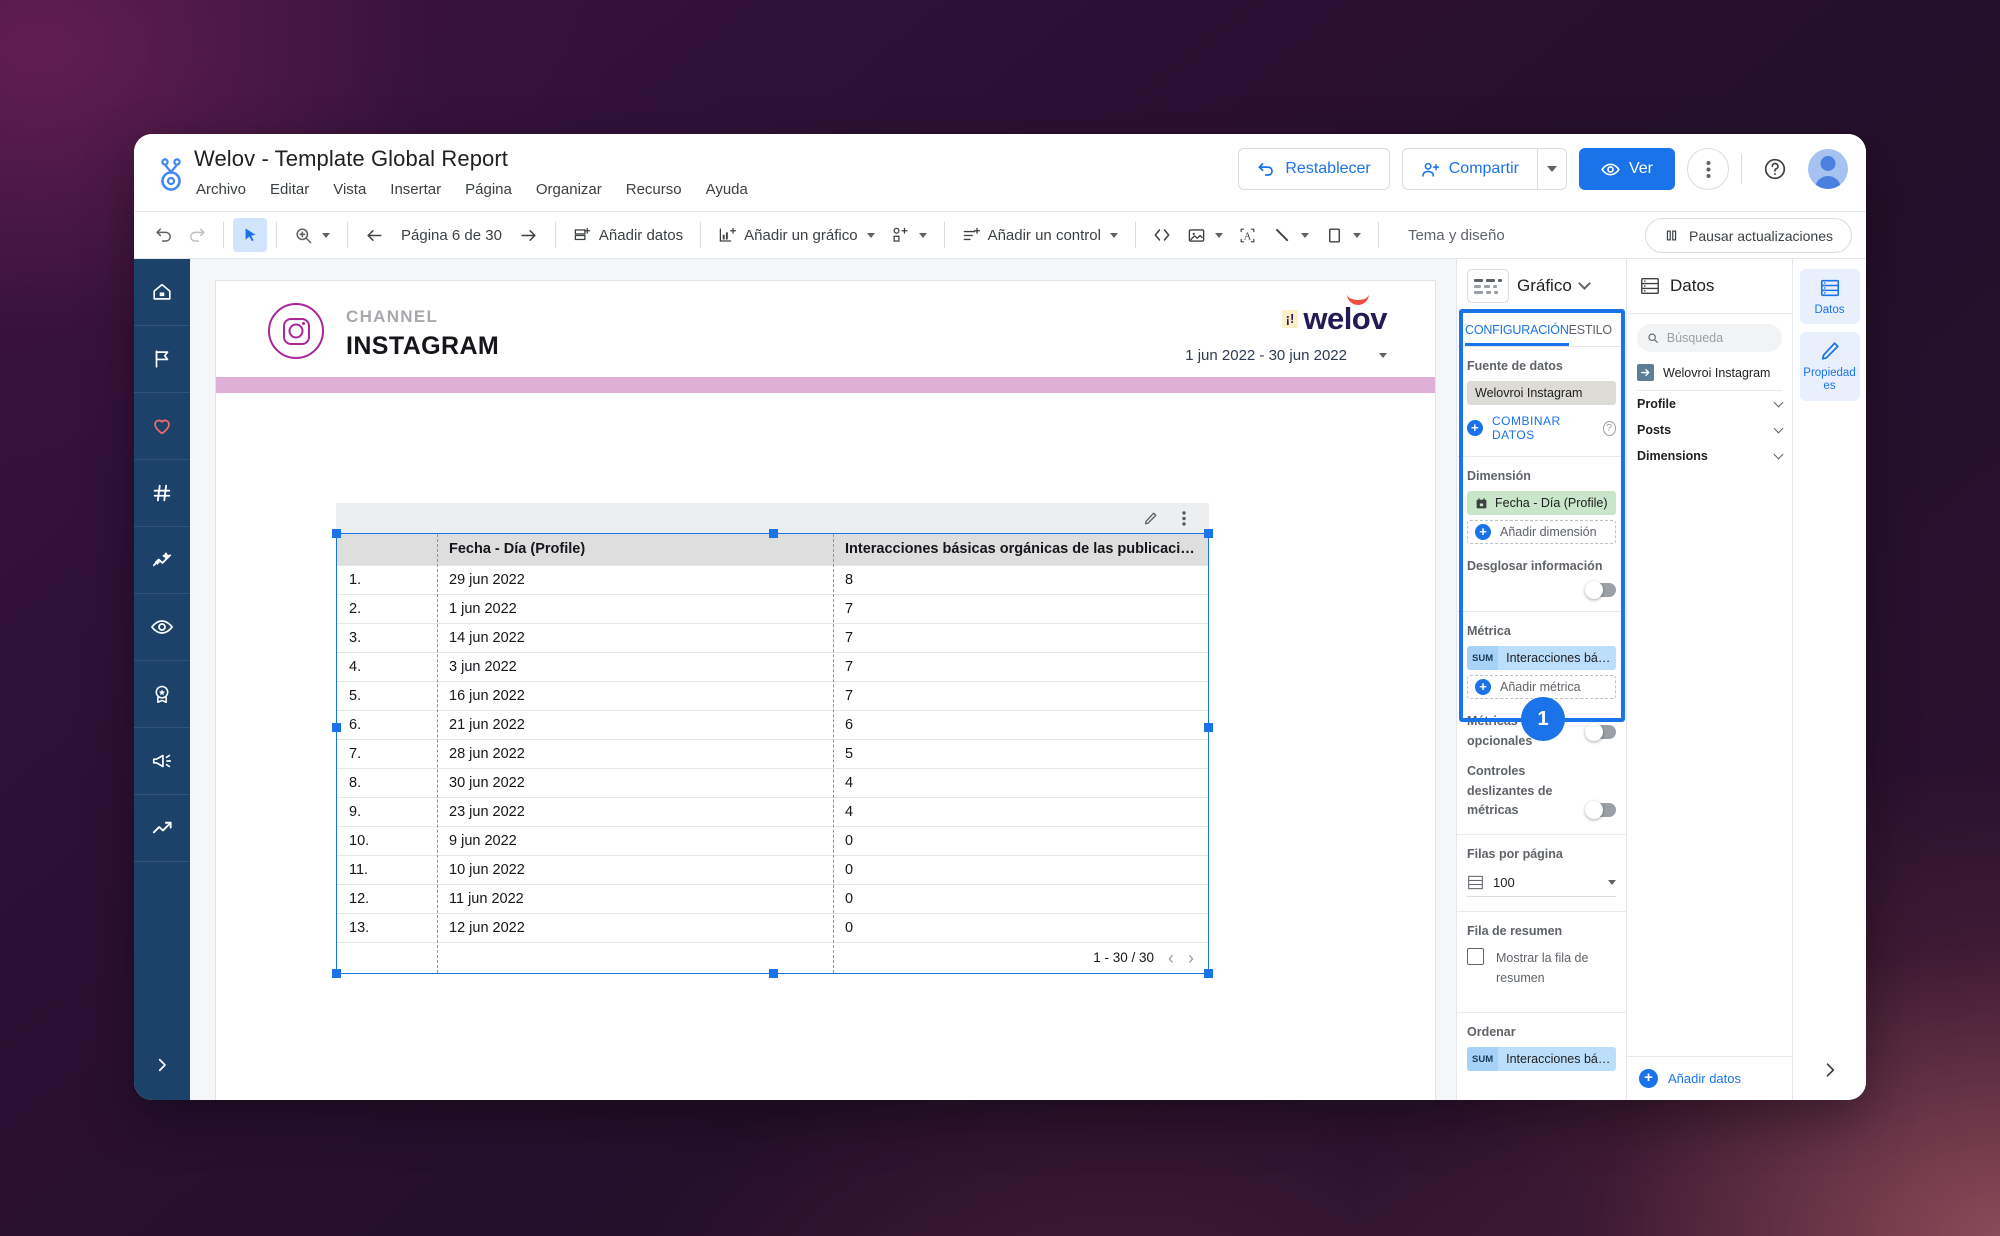 The height and width of the screenshot is (1236, 2000). Describe the element at coordinates (529, 235) in the screenshot. I see `next-page-button` at that location.